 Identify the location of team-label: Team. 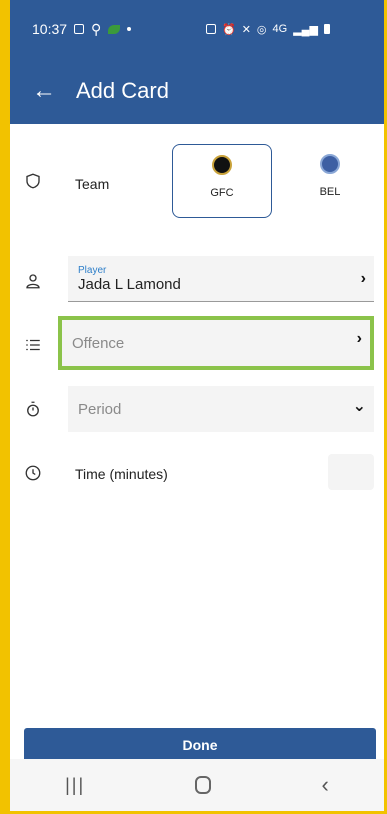
(92, 184).